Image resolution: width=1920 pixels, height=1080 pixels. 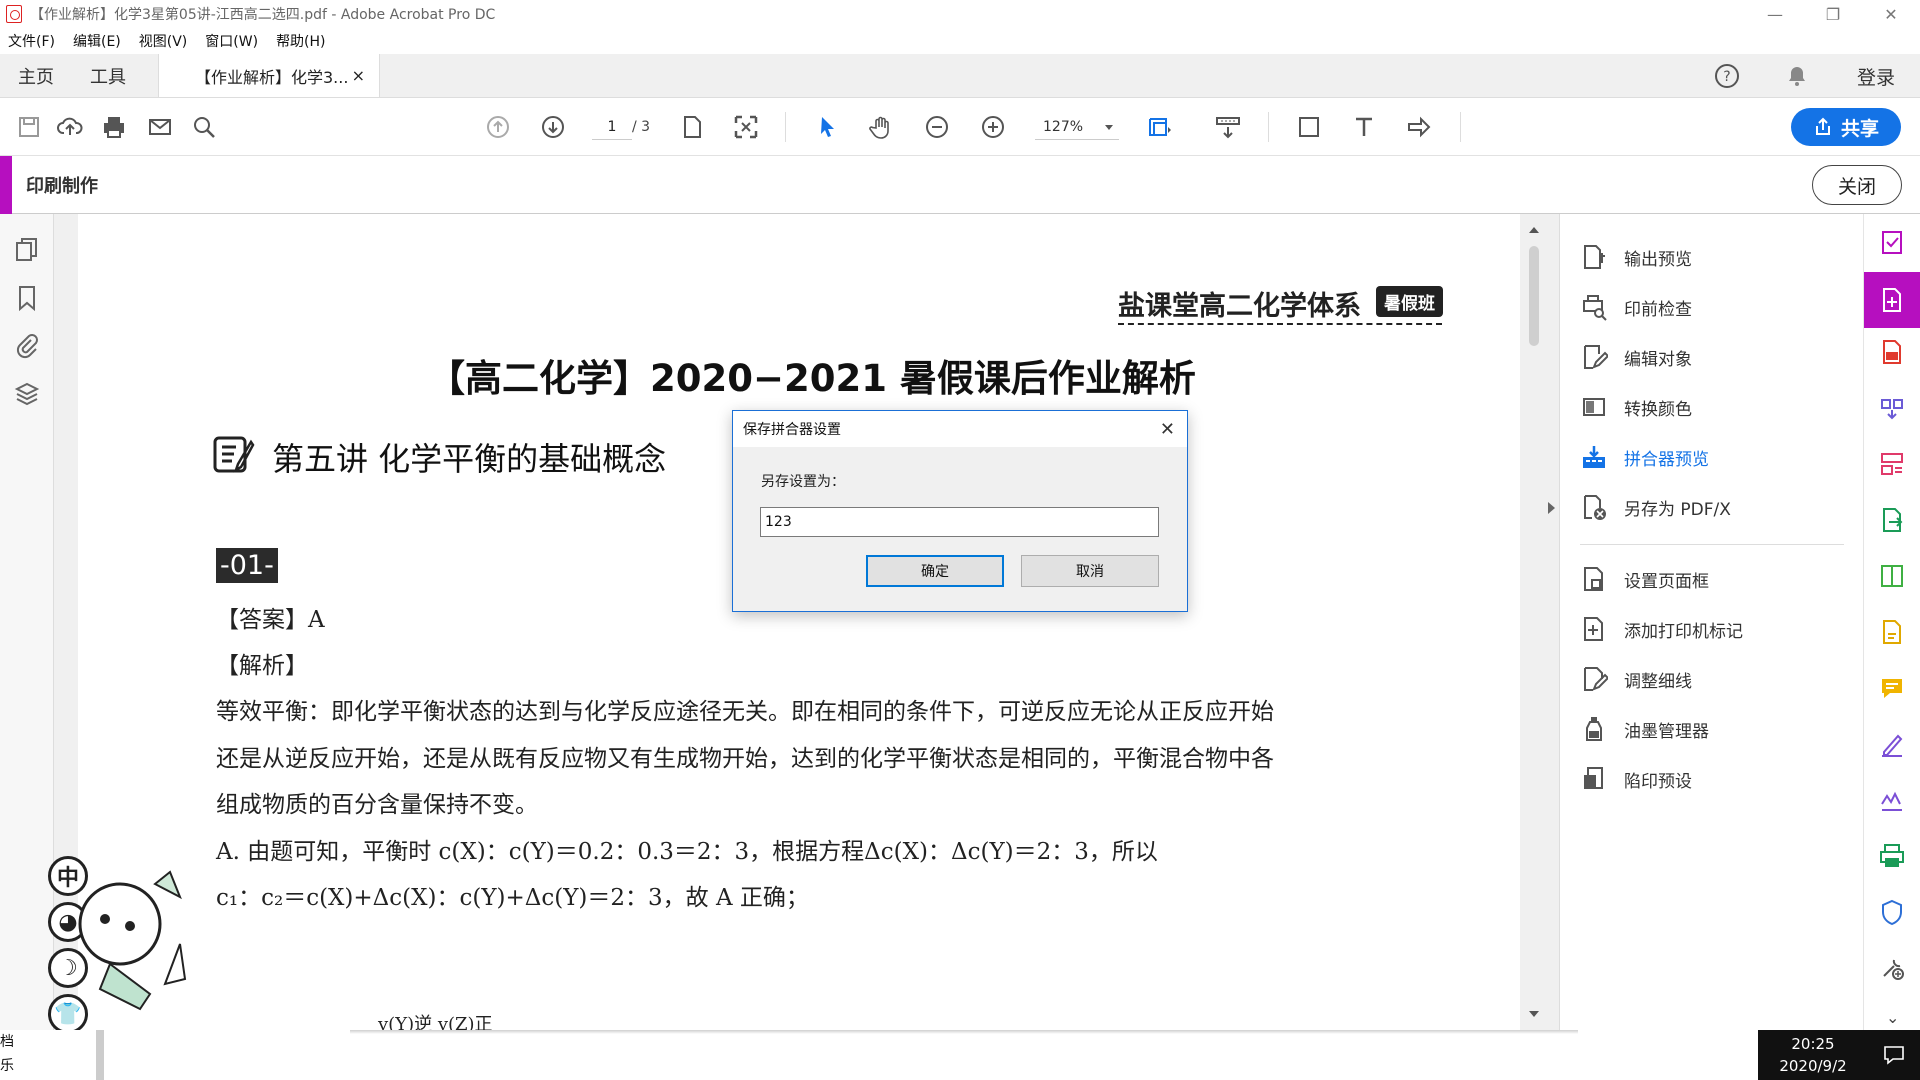 What do you see at coordinates (1658, 359) in the screenshot?
I see `tool-label: 编辑对象` at bounding box center [1658, 359].